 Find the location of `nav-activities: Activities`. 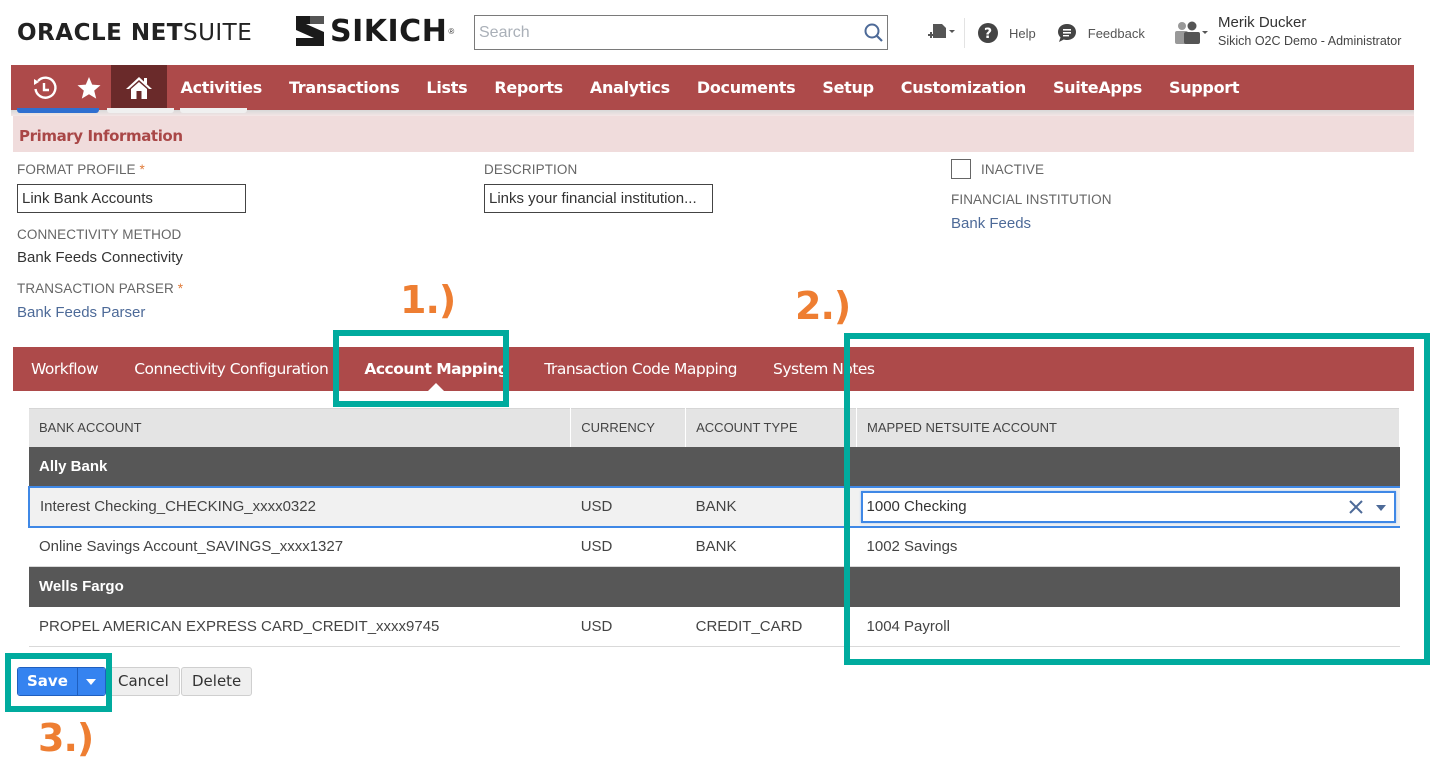

nav-activities: Activities is located at coordinates (221, 87).